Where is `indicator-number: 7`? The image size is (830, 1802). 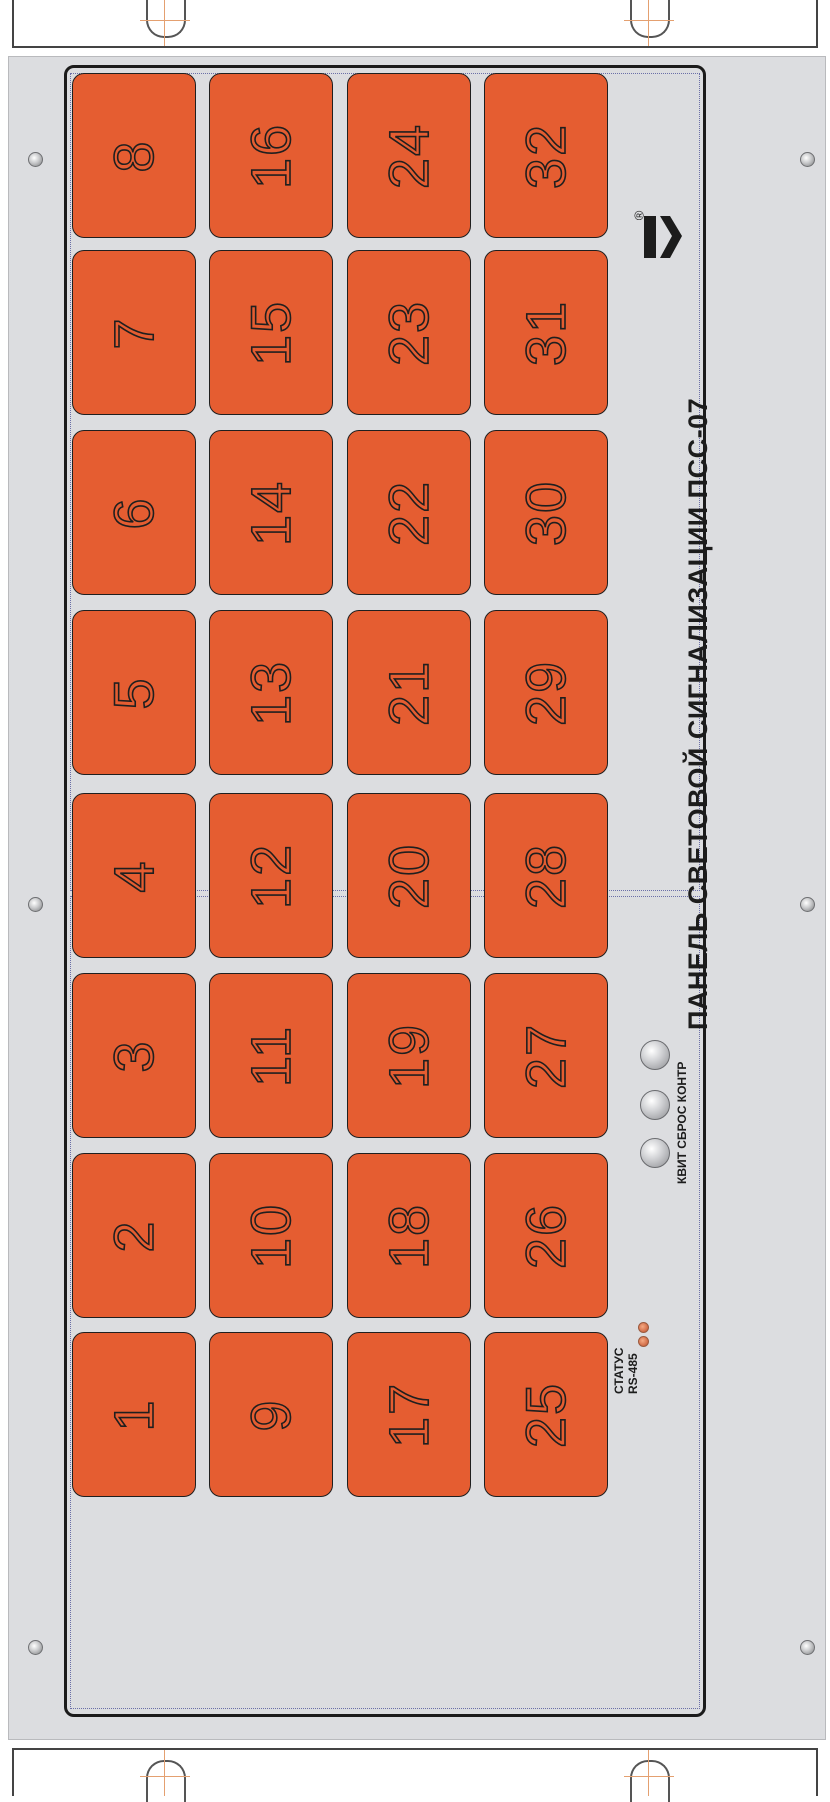
indicator-number: 7 is located at coordinates (133, 332).